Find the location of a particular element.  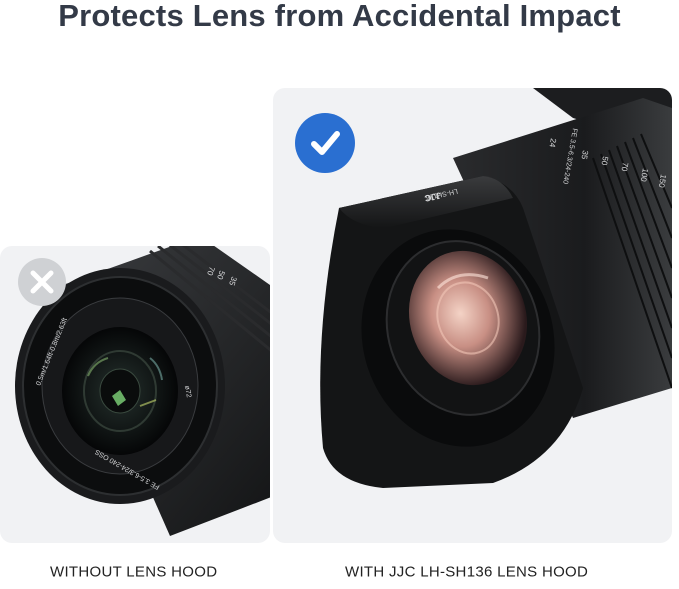

x-icon is located at coordinates (42, 282).